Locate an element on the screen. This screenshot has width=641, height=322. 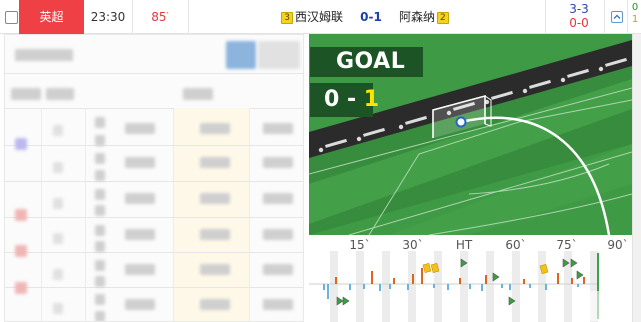
half-score-primary: 3-3 is located at coordinates (579, 9).